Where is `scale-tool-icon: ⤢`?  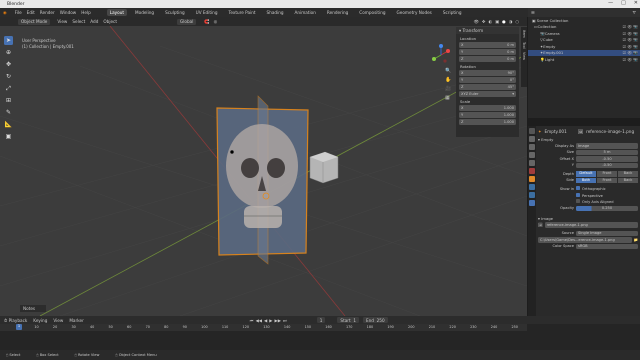 scale-tool-icon: ⤢ is located at coordinates (8, 88).